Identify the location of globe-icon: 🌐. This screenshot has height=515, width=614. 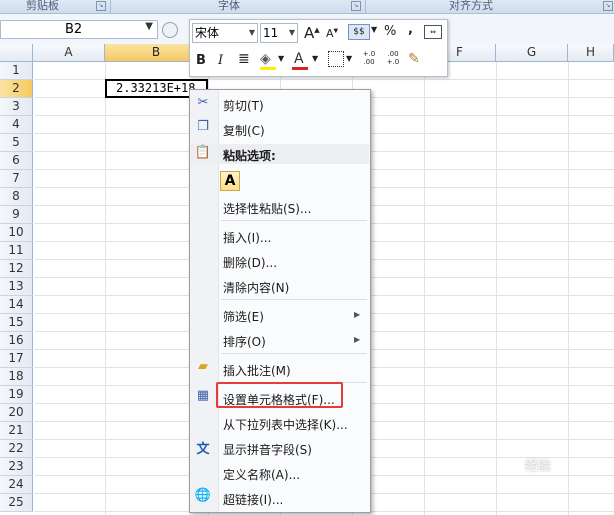
(203, 495).